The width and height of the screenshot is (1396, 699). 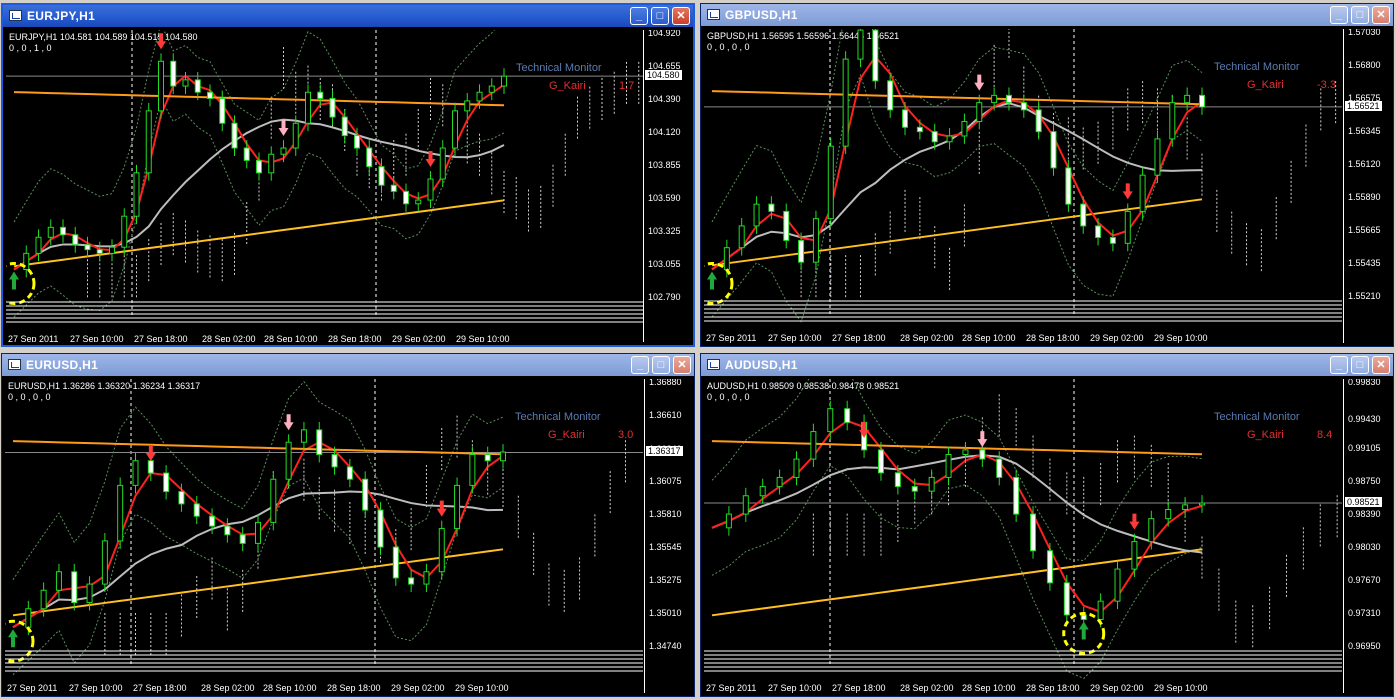 What do you see at coordinates (713, 364) in the screenshot?
I see `chart-window-icon` at bounding box center [713, 364].